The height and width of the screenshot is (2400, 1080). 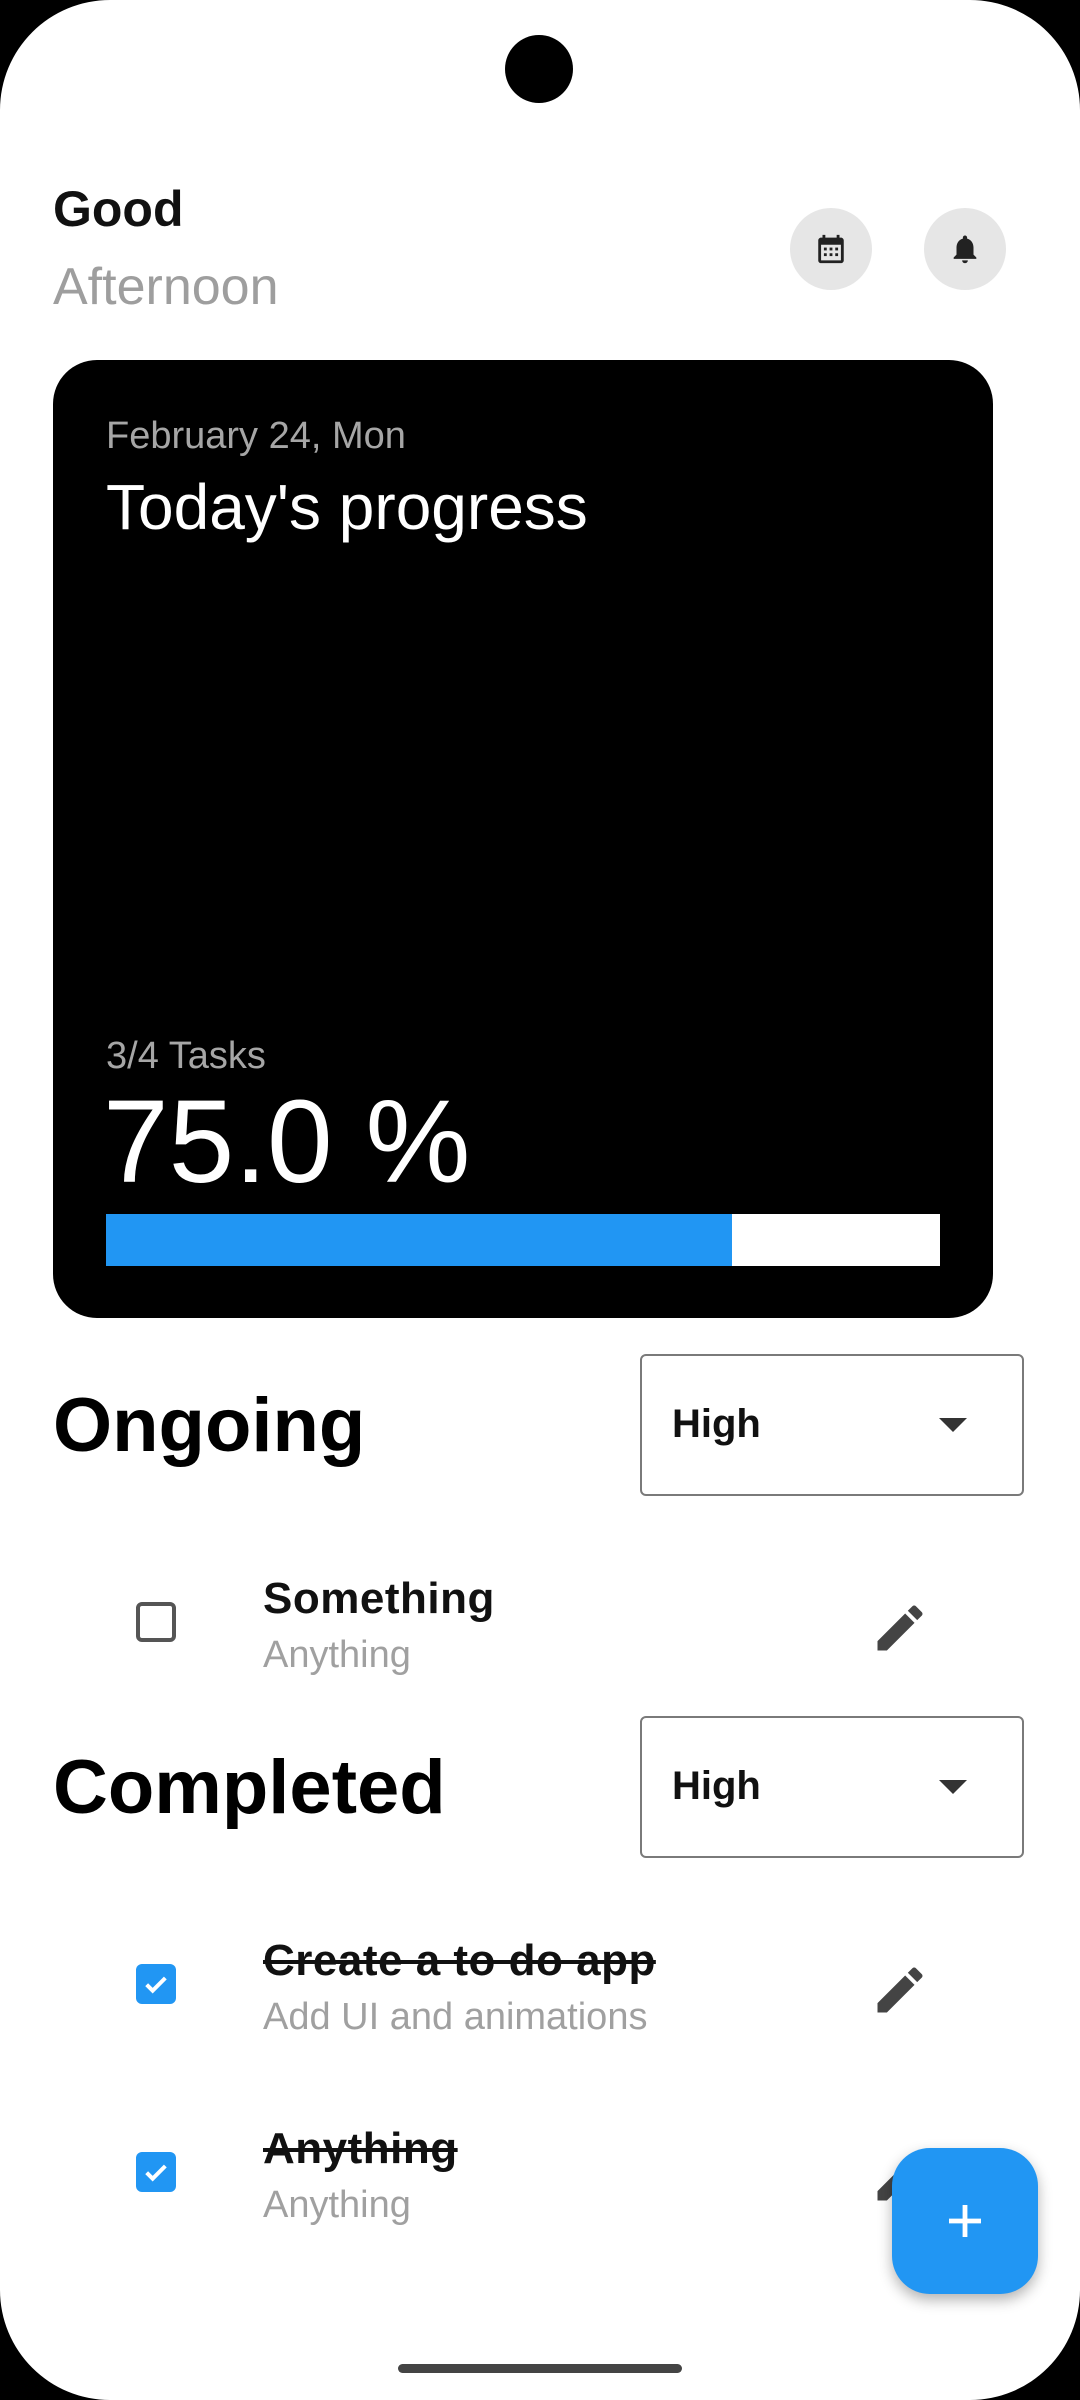 I want to click on progress-bar, so click(x=523, y=1240).